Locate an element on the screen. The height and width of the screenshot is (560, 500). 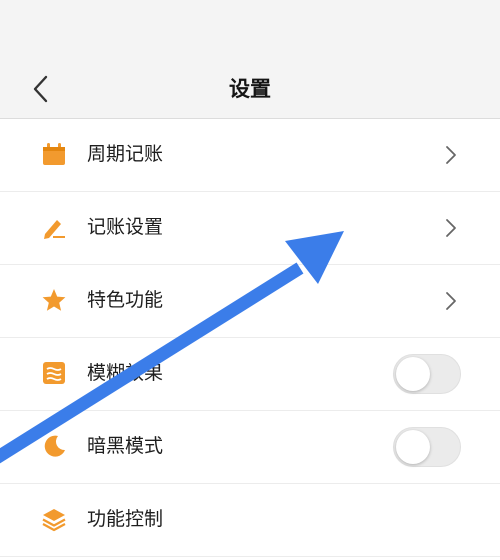
navigation-bar: 设置 is located at coordinates (250, 89).